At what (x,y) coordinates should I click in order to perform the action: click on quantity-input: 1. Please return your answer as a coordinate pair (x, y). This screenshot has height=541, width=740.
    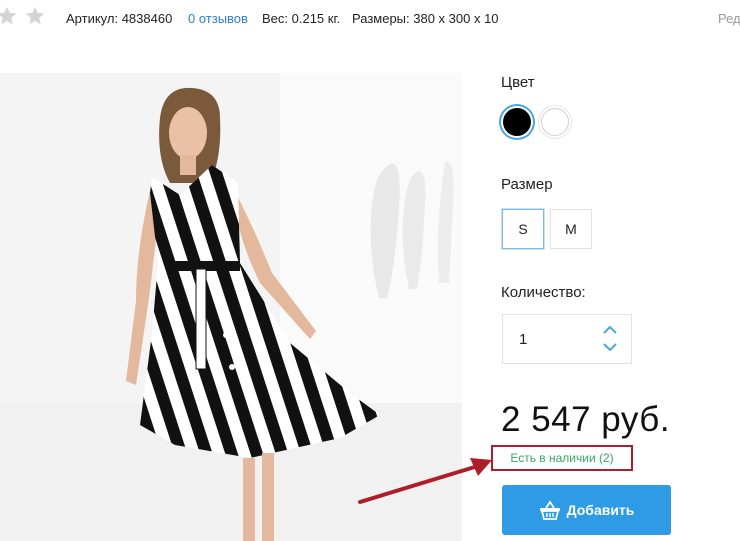
    Looking at the image, I should click on (523, 339).